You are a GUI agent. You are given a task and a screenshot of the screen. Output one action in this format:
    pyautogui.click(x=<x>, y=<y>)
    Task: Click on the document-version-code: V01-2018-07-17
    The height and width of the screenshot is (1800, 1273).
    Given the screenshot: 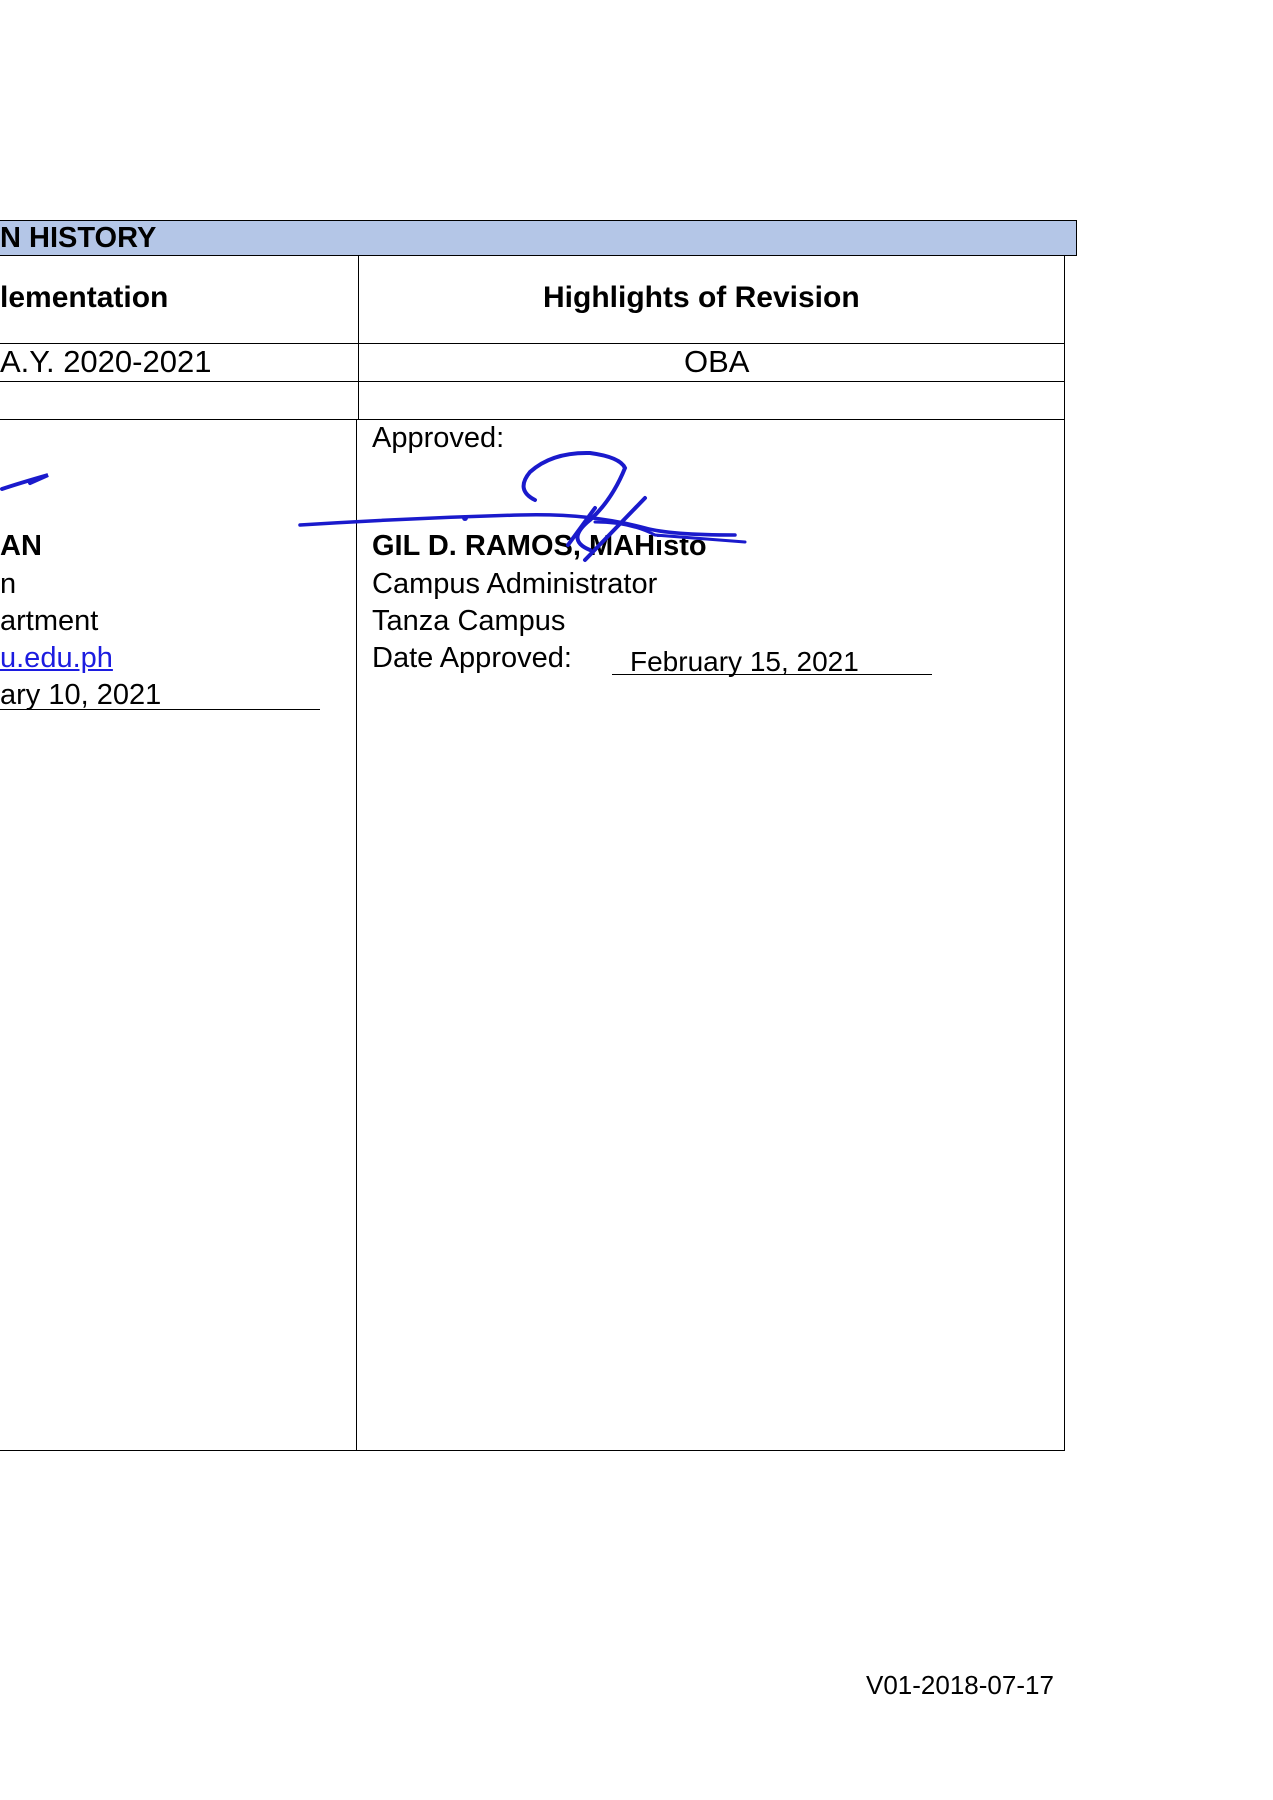 What is the action you would take?
    pyautogui.click(x=960, y=1685)
    